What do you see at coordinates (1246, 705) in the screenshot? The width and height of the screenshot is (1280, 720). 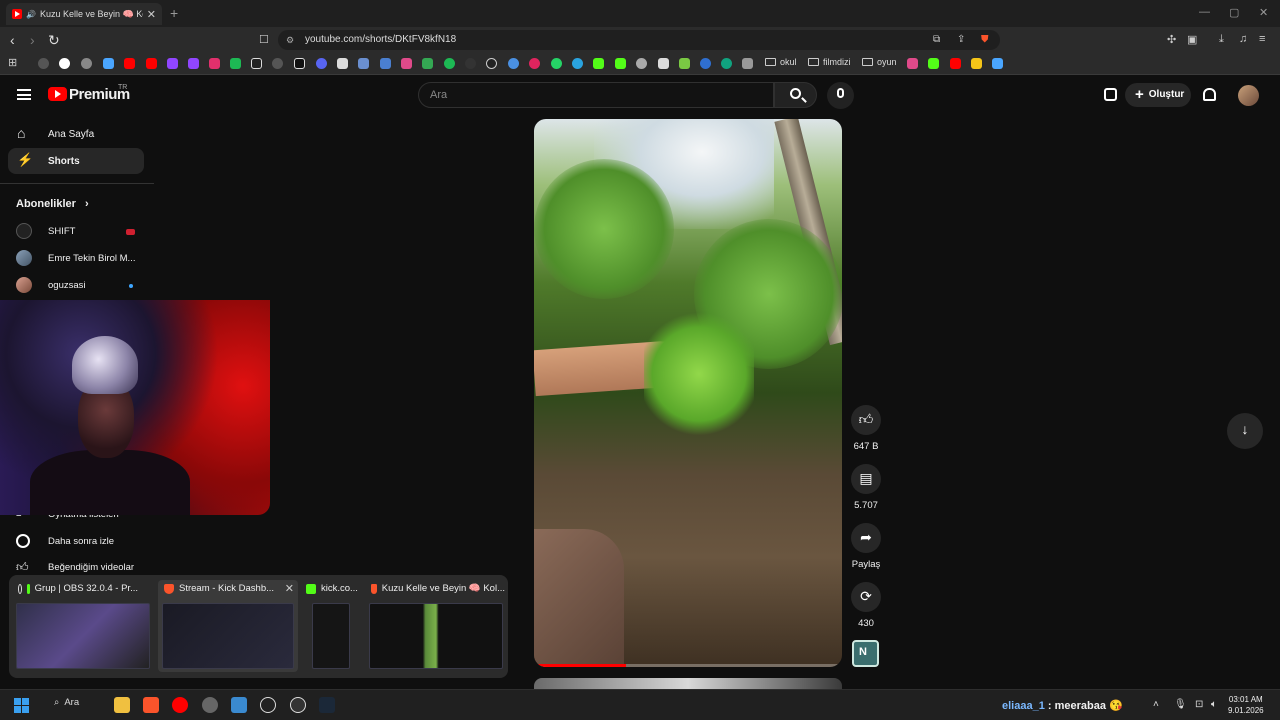 I see `taskbar-clock: 03:01 AM 9.01.2026` at bounding box center [1246, 705].